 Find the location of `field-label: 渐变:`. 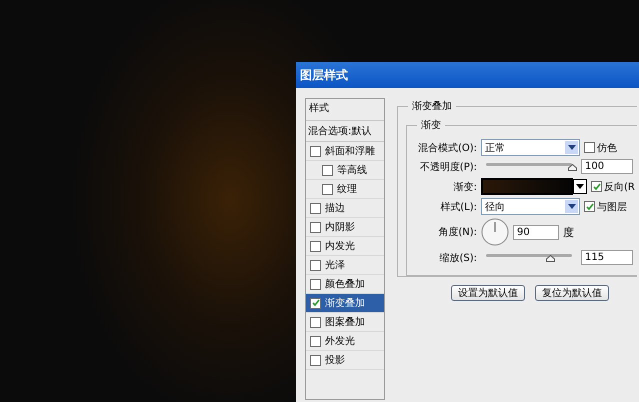

field-label: 渐变: is located at coordinates (464, 187).